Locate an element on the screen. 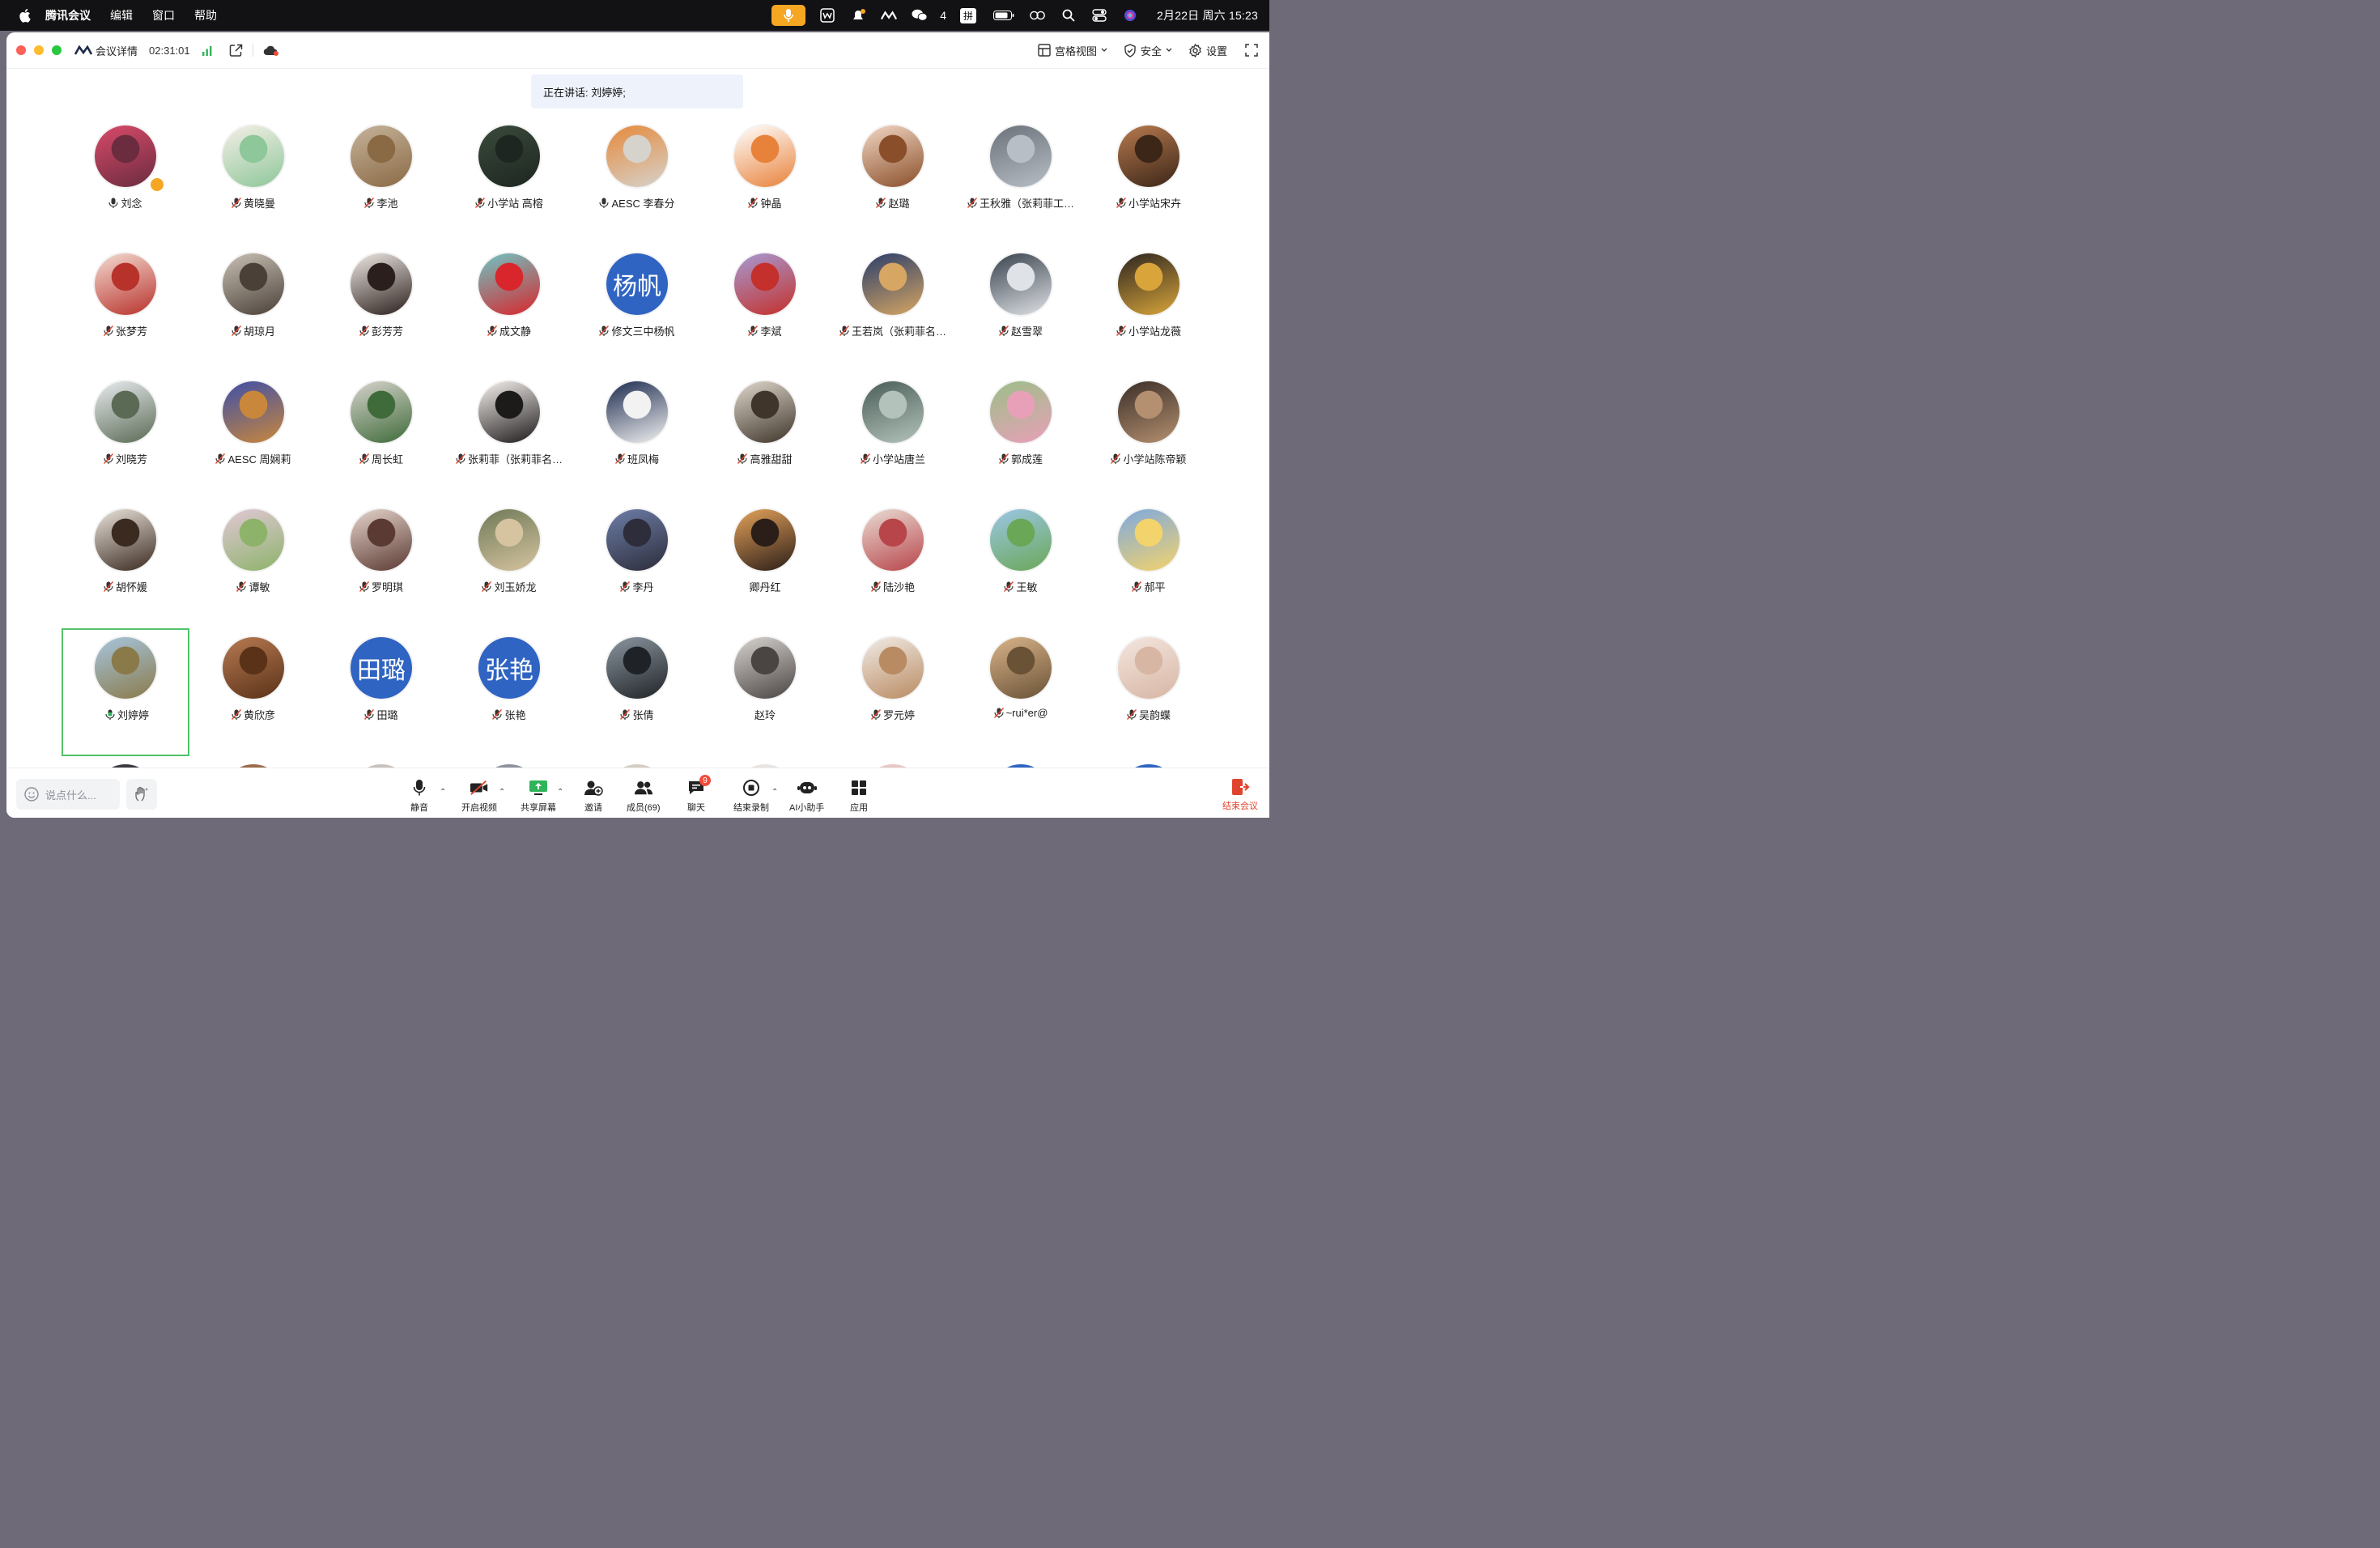 The height and width of the screenshot is (1548, 2380). record-options-caret: ⌃ is located at coordinates (774, 793).